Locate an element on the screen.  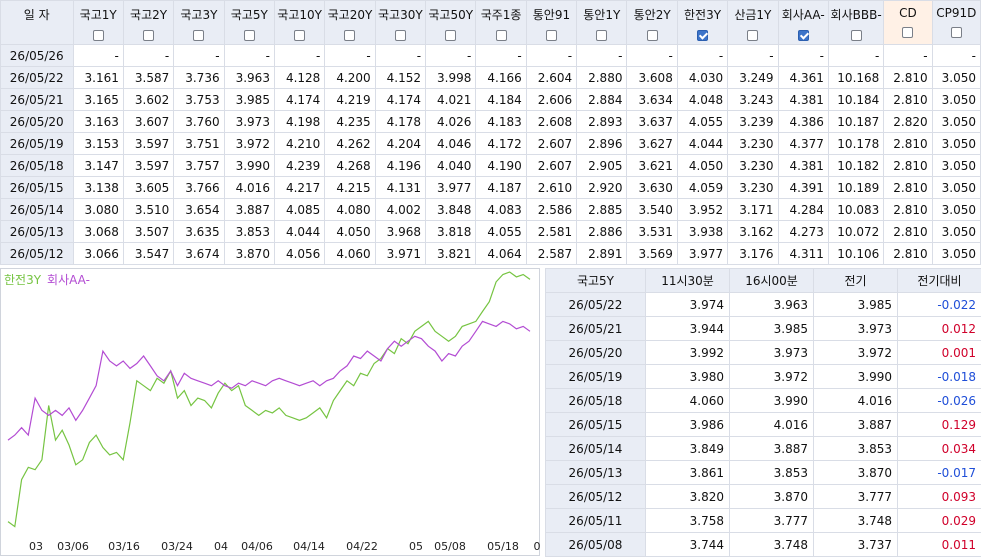
detail-v1600-cell: 3.963 is located at coordinates (772, 305).